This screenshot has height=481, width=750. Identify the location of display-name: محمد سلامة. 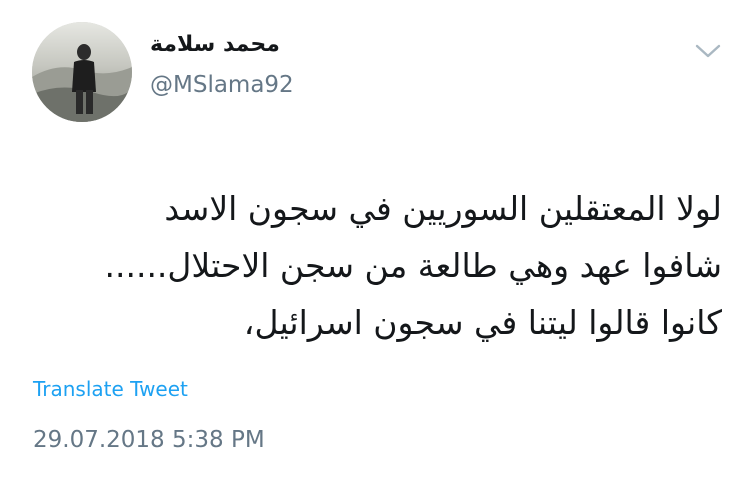
(215, 44).